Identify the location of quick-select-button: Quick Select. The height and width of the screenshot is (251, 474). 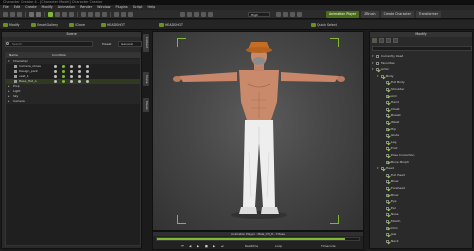
(324, 25).